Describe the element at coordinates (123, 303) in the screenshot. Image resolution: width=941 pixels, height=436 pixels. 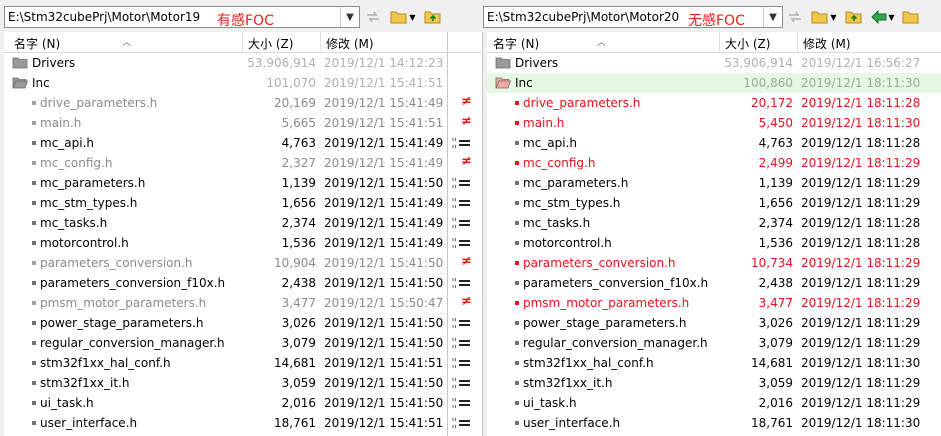
I see `file-name: pmsm_motor_parameters.h` at that location.